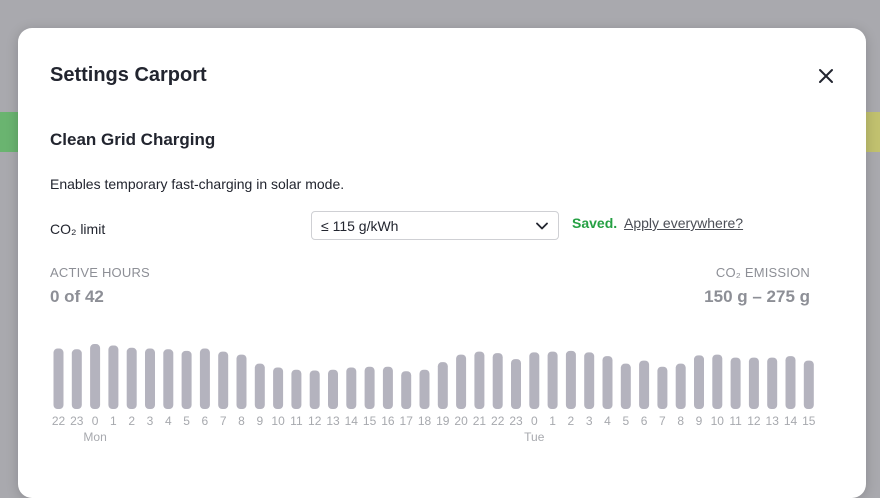  I want to click on hour-tick-label: 17, so click(407, 421).